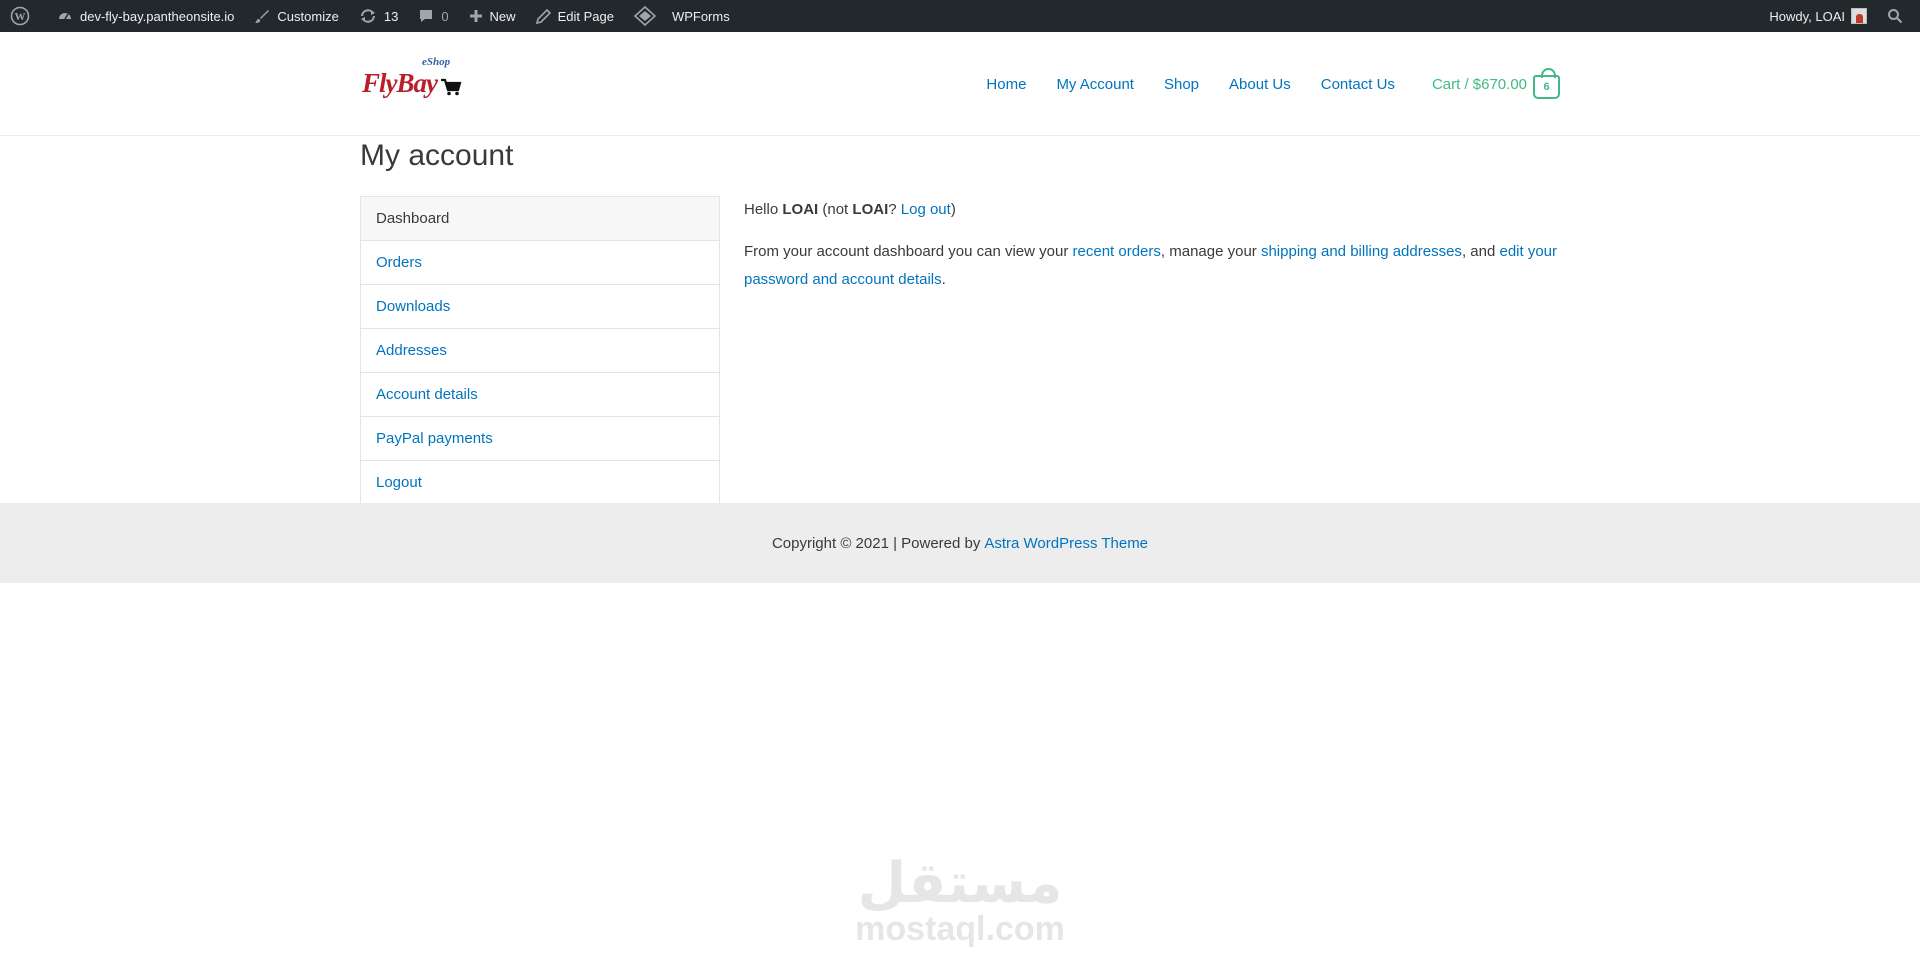  What do you see at coordinates (943, 279) in the screenshot?
I see `period-text: .` at bounding box center [943, 279].